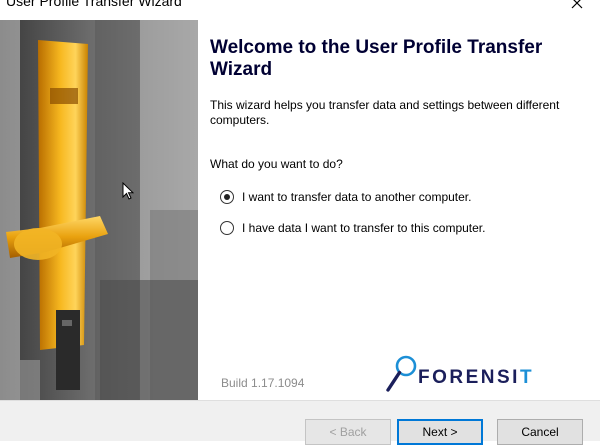 Image resolution: width=600 pixels, height=445 pixels. I want to click on title-bar: User Profile Transfer Wizard, so click(300, 10).